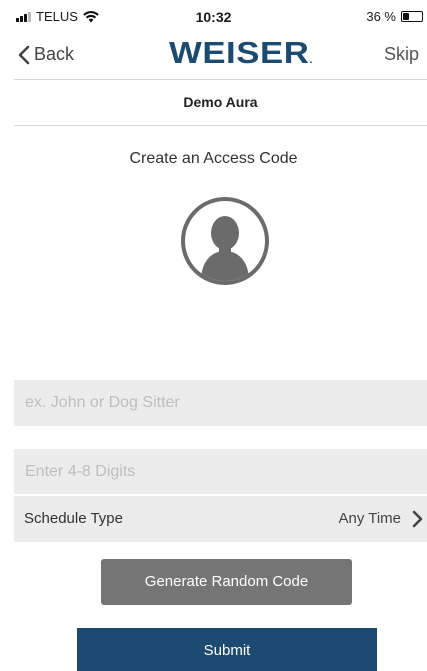  I want to click on chevron-left-icon, so click(24, 54).